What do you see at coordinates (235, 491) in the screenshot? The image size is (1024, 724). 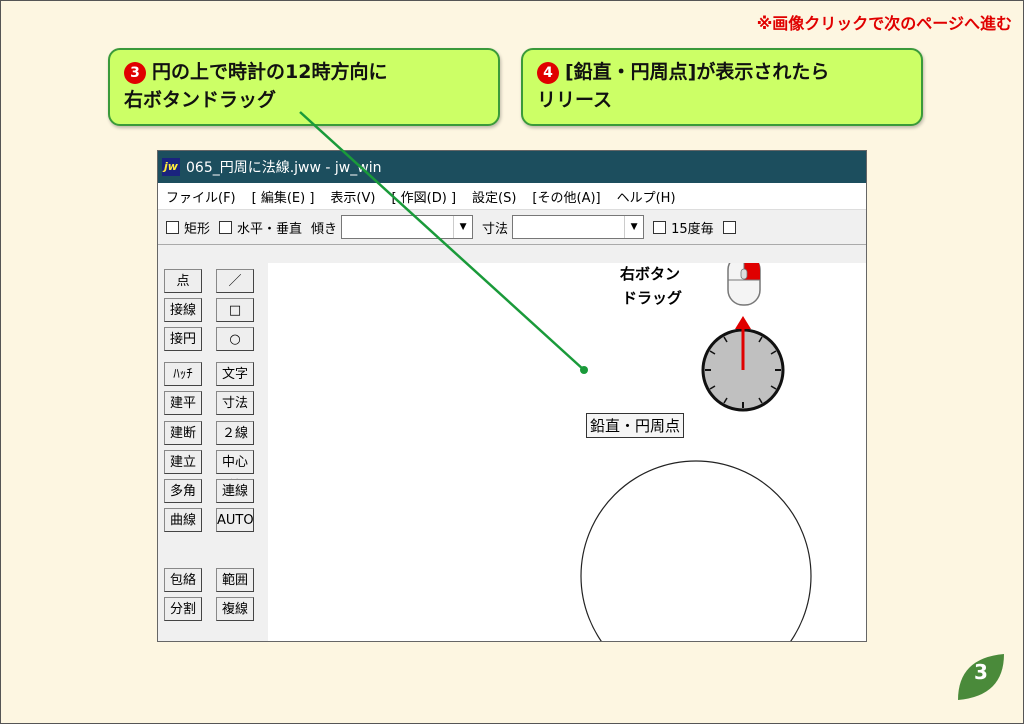 I see `tool-button: 連線` at bounding box center [235, 491].